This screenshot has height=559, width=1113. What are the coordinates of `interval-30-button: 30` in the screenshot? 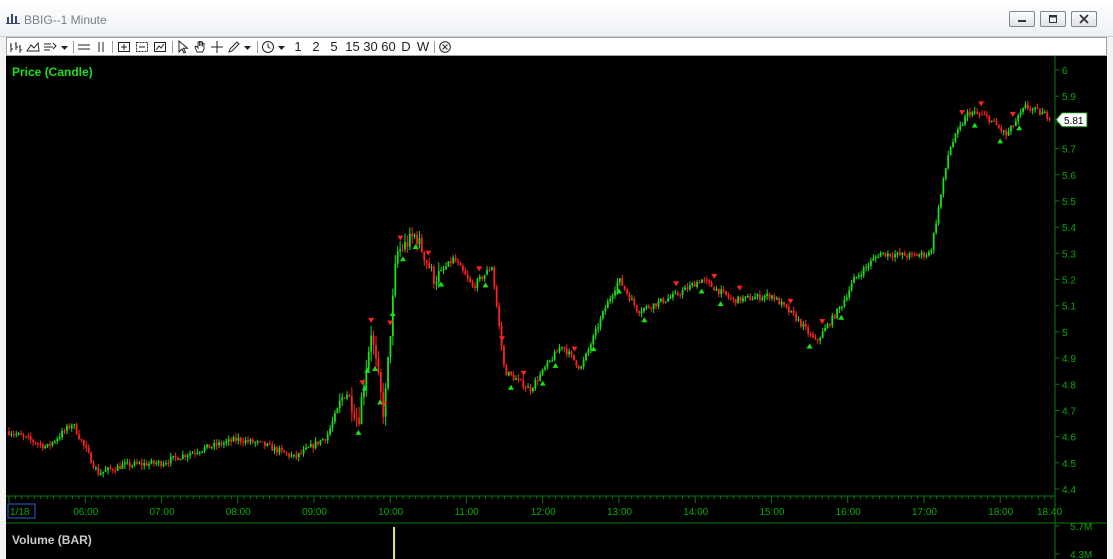 It's located at (370, 46).